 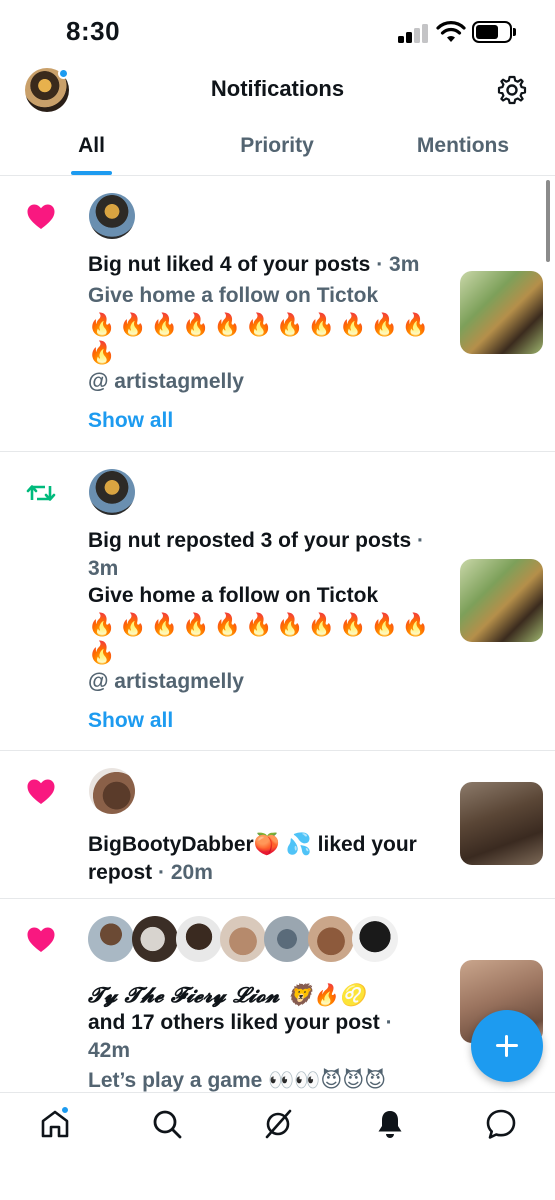 What do you see at coordinates (277, 1146) in the screenshot?
I see `bottom-navigation` at bounding box center [277, 1146].